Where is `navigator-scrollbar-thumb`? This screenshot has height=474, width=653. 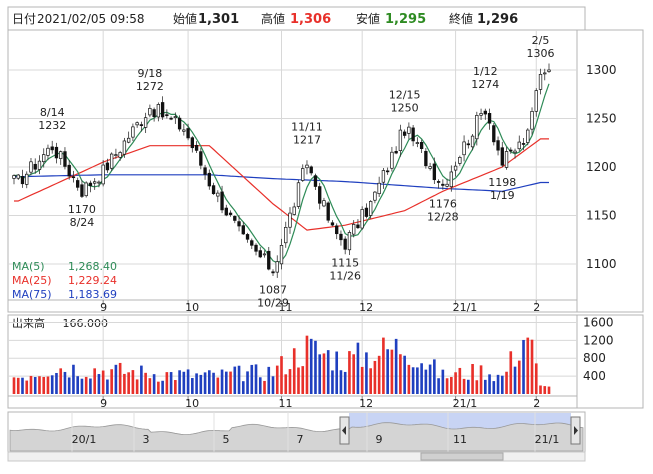
navigator-scrollbar-thumb is located at coordinates (462, 456).